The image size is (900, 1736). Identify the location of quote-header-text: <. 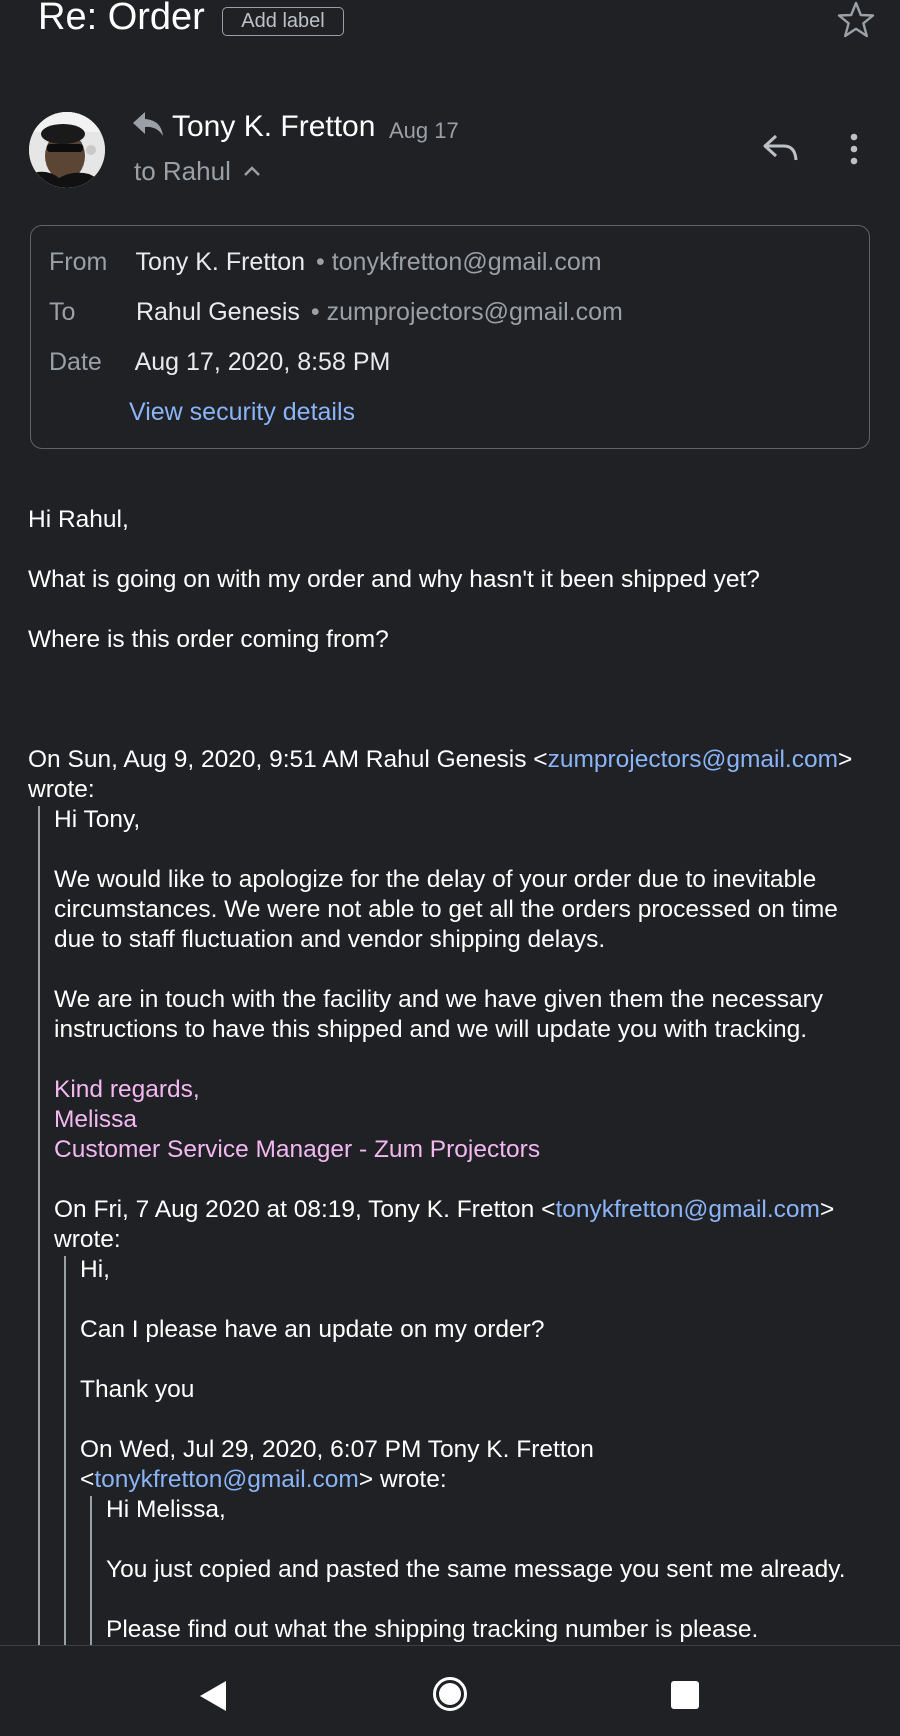
(87, 1479).